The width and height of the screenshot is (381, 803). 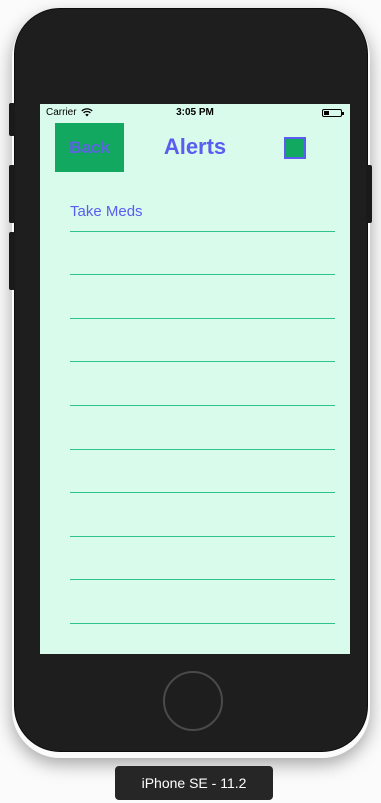 I want to click on status-time: 3:05 PM, so click(x=195, y=112).